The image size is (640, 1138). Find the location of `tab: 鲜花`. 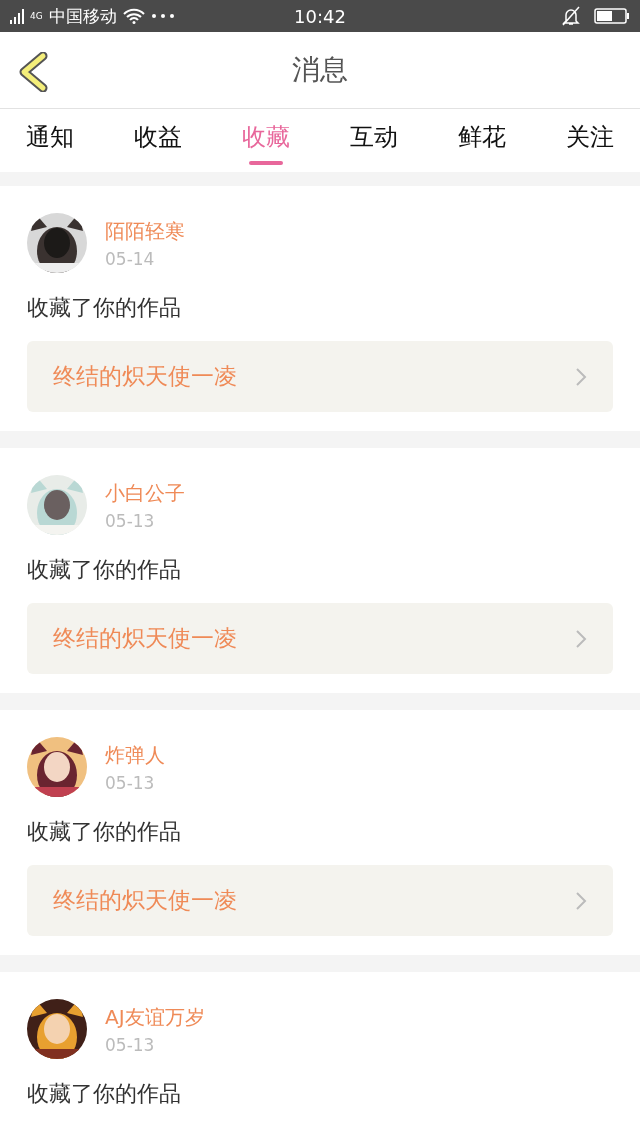

tab: 鲜花 is located at coordinates (482, 140).